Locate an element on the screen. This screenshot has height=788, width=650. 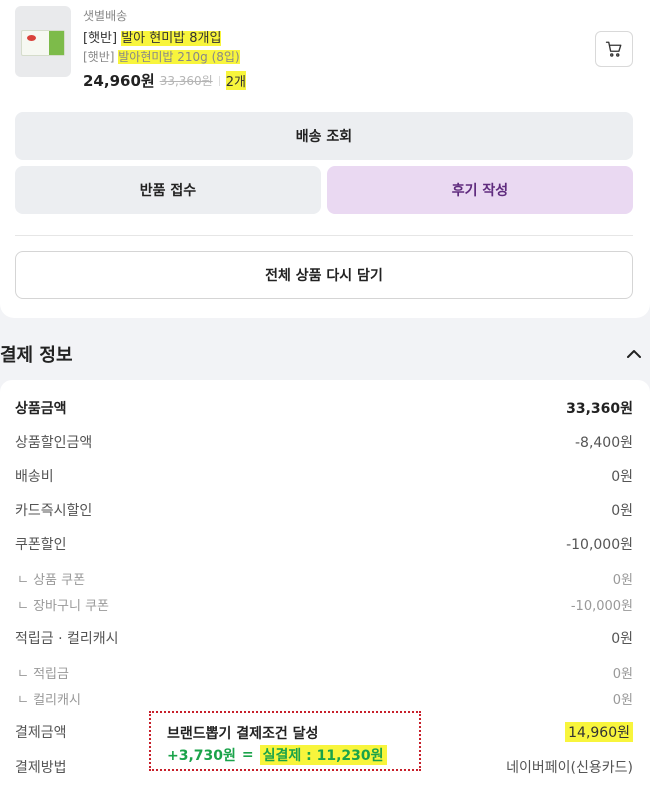
payment-row-product-coupon: ㄴ 상품 쿠폰 0원 is located at coordinates (325, 580).